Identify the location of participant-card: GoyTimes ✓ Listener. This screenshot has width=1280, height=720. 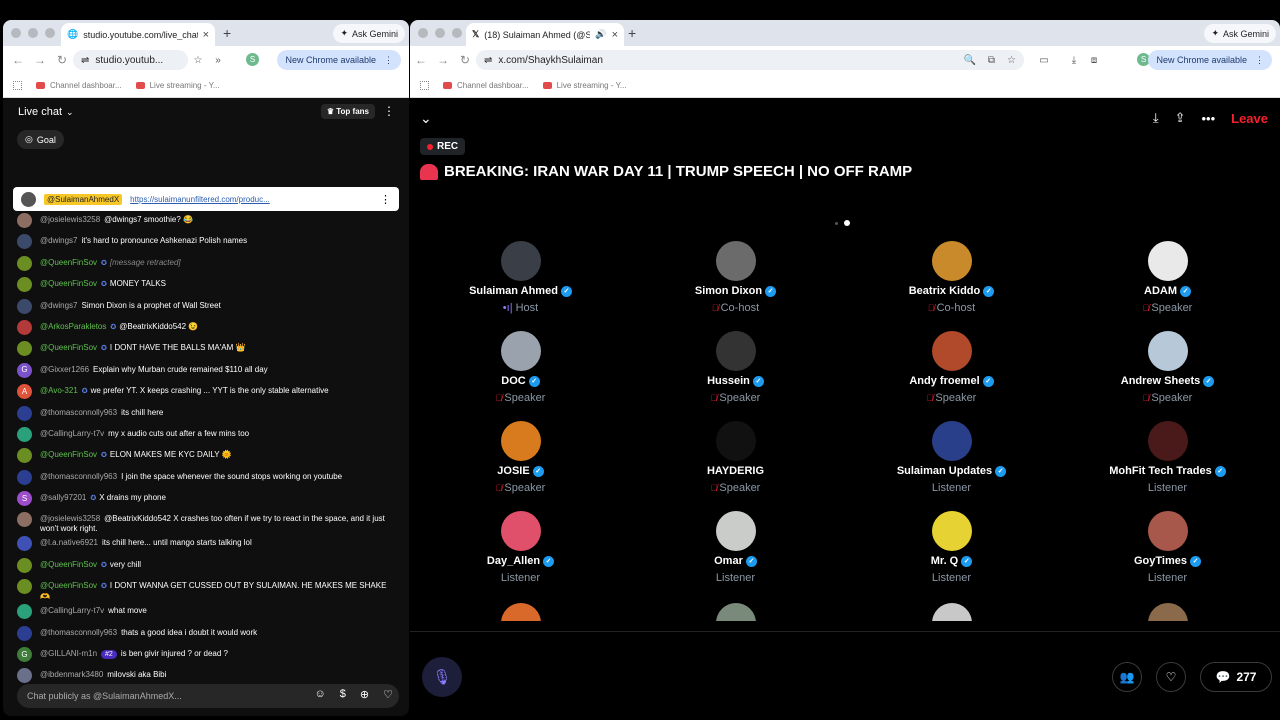
(1167, 547).